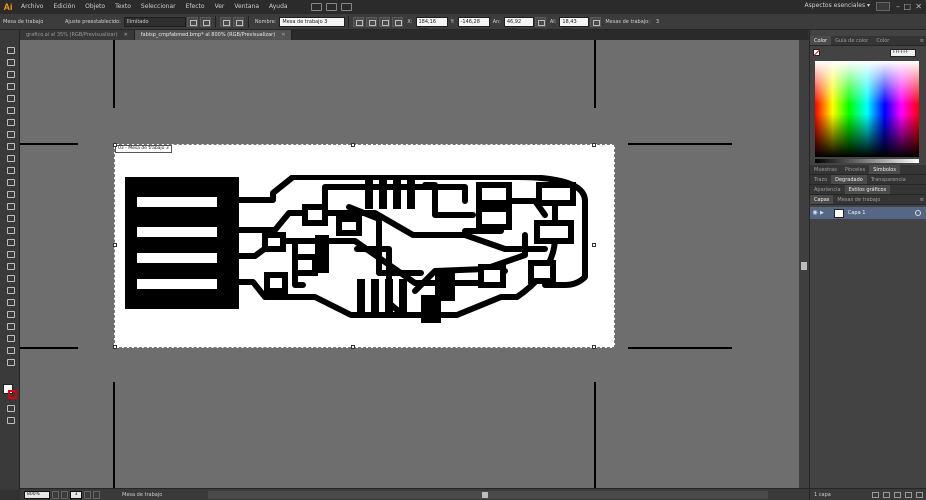 The height and width of the screenshot is (500, 926). Describe the element at coordinates (10, 50) in the screenshot. I see `selection-tool-icon` at that location.